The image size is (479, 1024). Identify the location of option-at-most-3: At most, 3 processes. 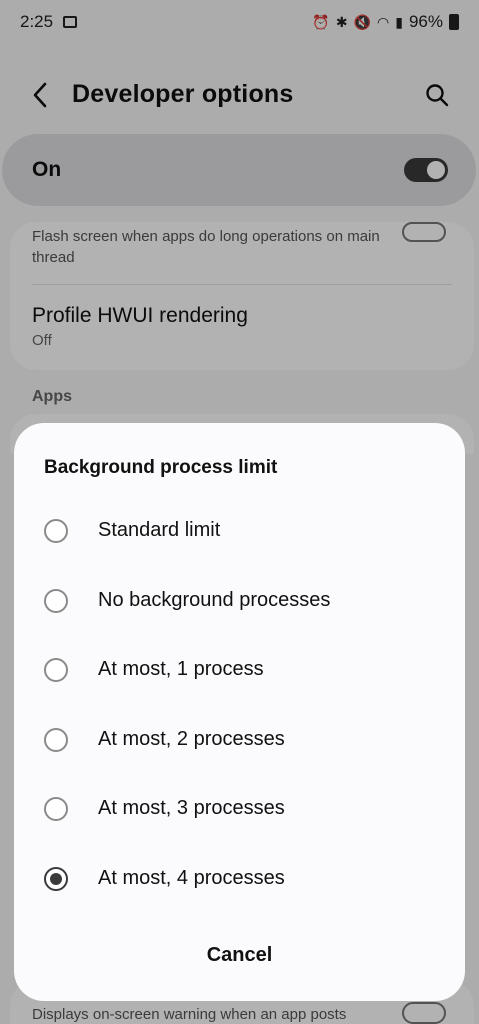
(239, 809).